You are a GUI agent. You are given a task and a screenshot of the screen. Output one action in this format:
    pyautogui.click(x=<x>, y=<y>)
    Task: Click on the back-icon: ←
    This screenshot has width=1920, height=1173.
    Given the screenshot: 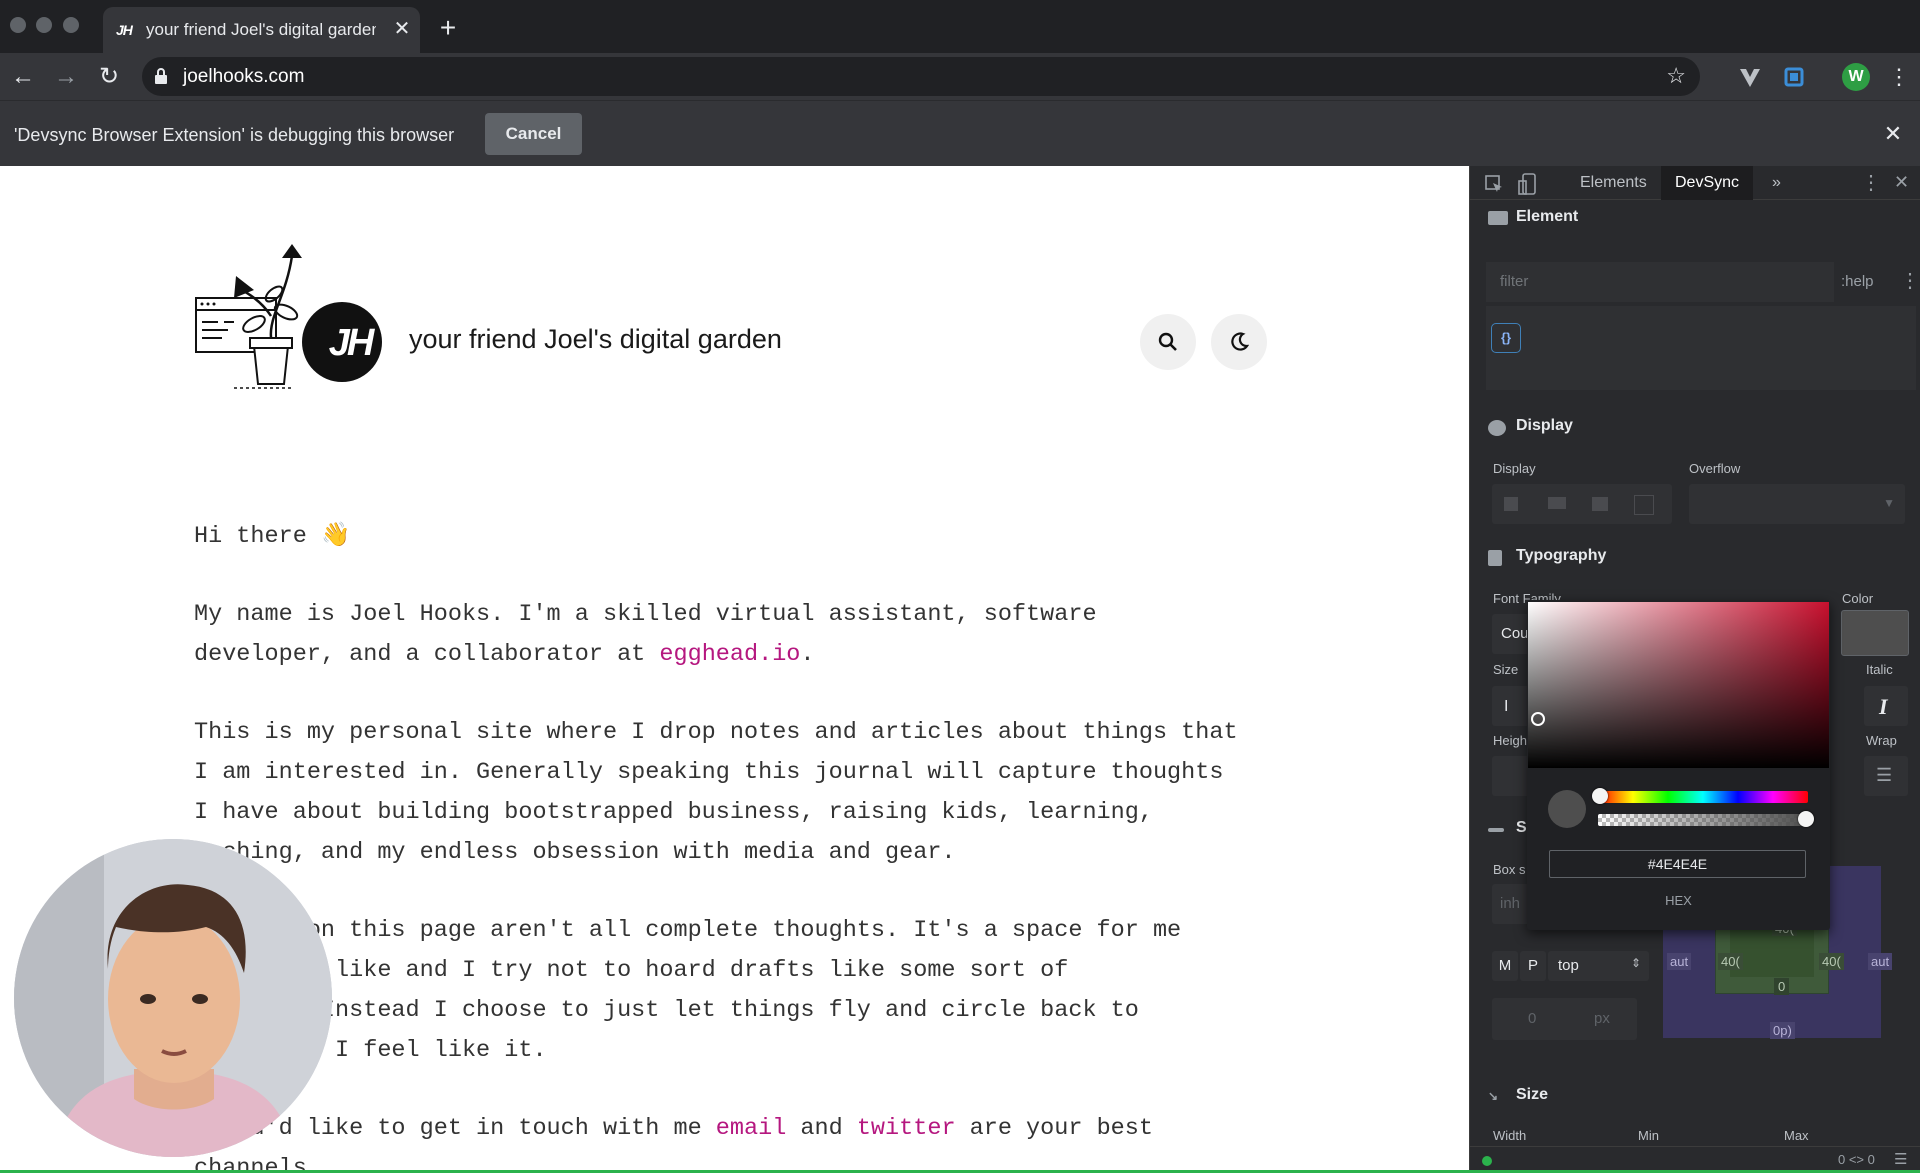 What is the action you would take?
    pyautogui.click(x=23, y=77)
    